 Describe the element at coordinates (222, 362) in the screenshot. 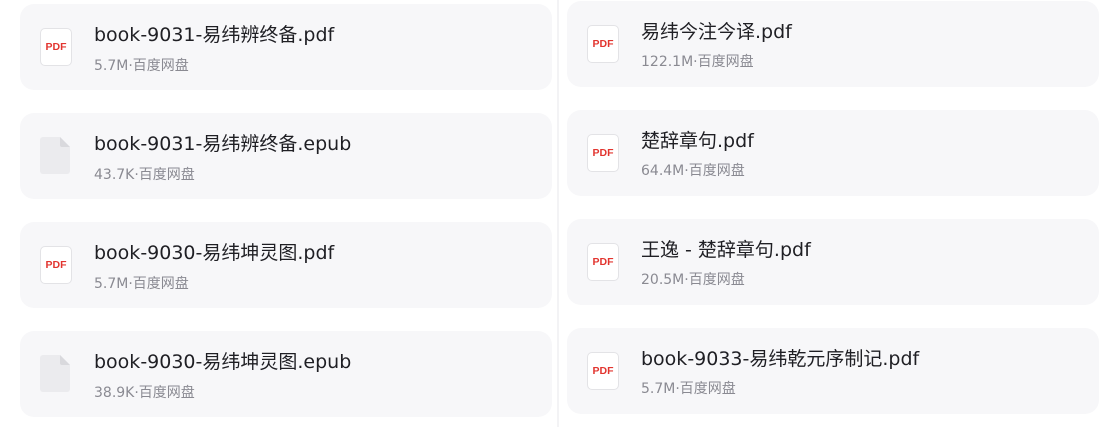

I see `file-name: book-9030-易纬坤灵图.epub` at that location.